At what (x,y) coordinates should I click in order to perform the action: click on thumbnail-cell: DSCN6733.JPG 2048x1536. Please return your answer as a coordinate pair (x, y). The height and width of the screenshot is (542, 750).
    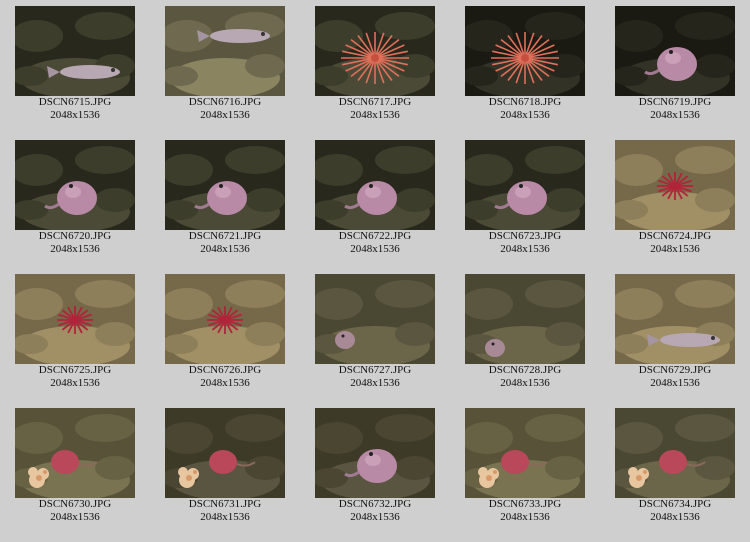
    Looking at the image, I should click on (525, 469).